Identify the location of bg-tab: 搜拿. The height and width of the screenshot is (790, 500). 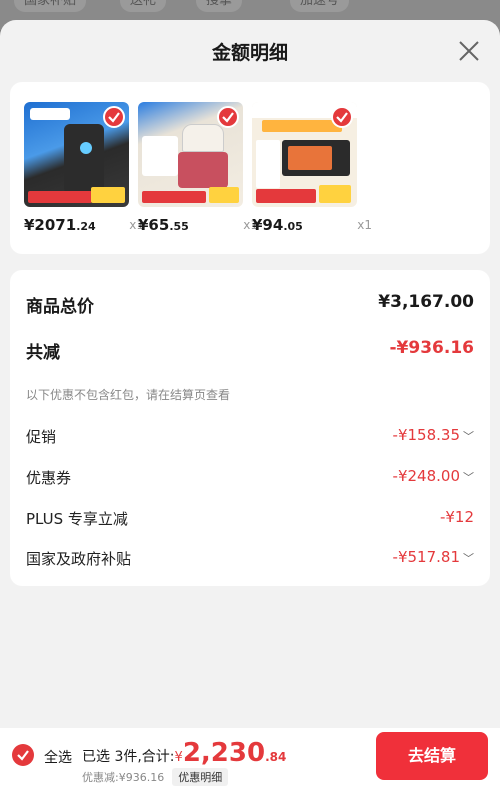
(219, 6).